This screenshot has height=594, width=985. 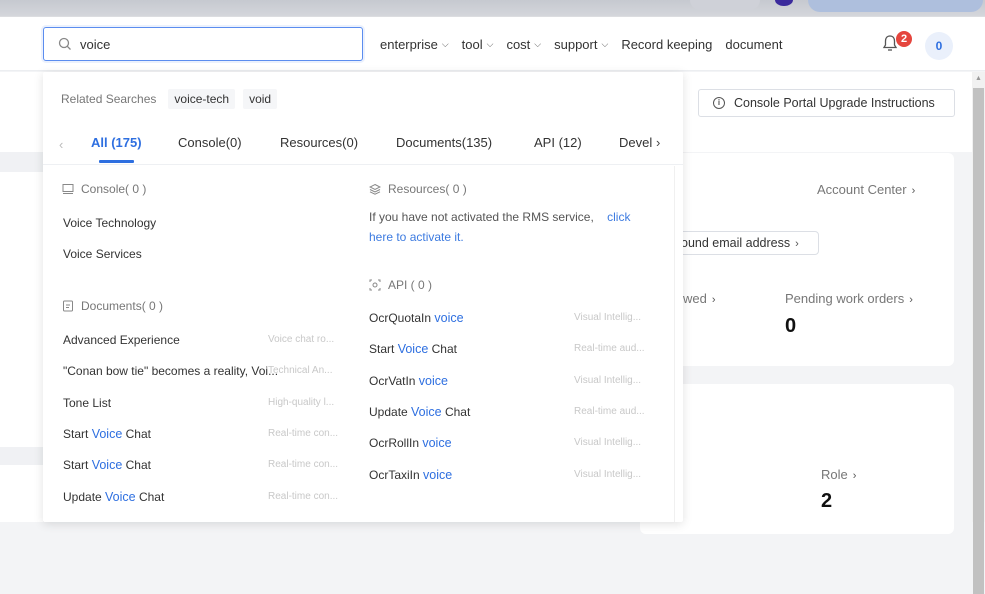 I want to click on tabs-prev-icon: ‹, so click(x=61, y=144).